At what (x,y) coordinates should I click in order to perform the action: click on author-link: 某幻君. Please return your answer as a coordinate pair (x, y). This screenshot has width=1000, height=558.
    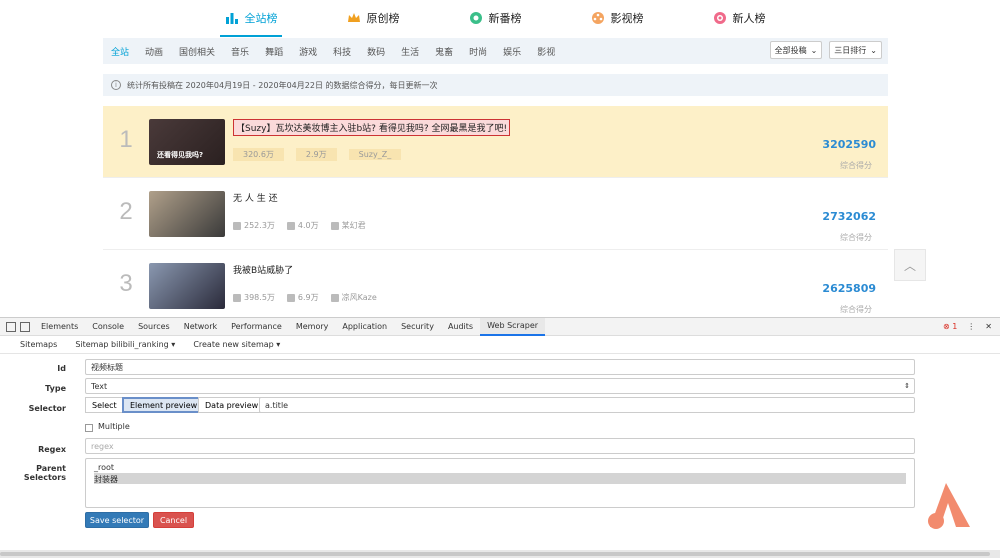
    Looking at the image, I should click on (353, 225).